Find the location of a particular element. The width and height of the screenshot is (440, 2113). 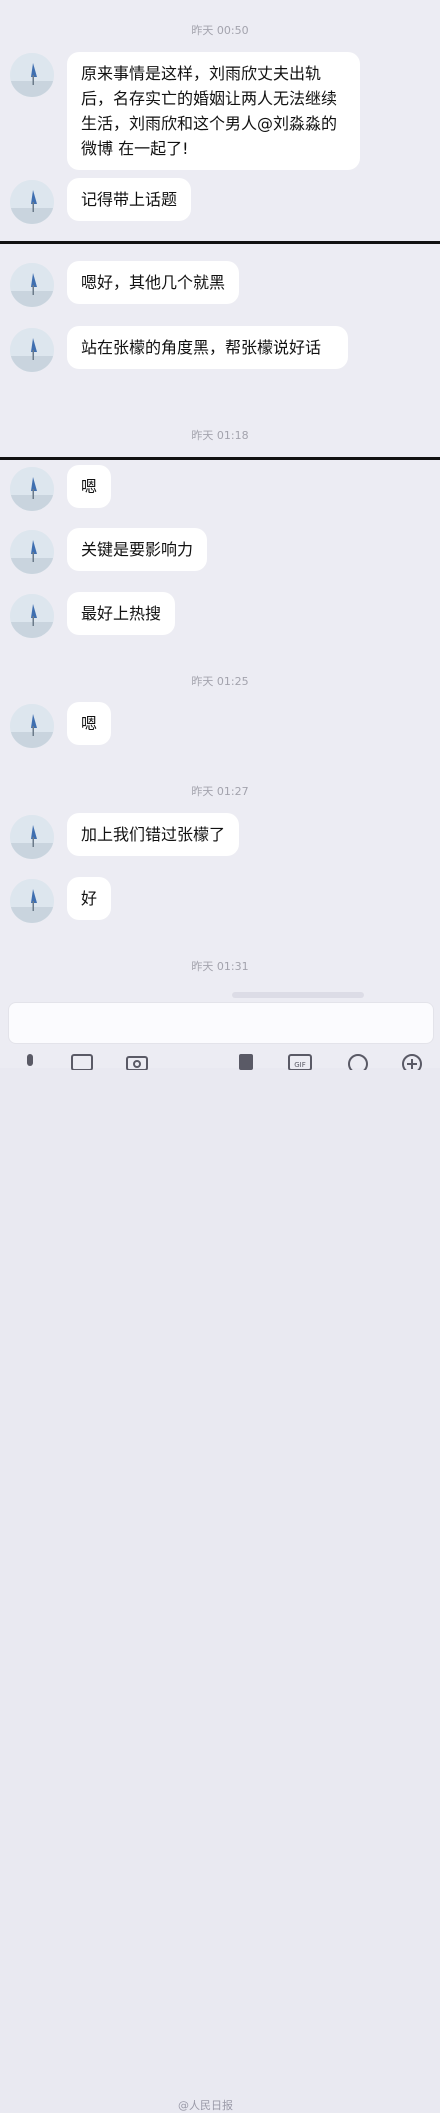

image-icon is located at coordinates (82, 1061).